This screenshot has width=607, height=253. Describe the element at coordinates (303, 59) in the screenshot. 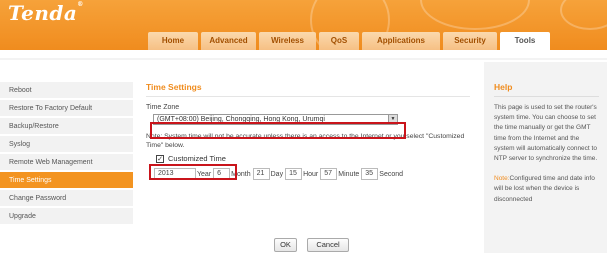

I see `divider` at that location.